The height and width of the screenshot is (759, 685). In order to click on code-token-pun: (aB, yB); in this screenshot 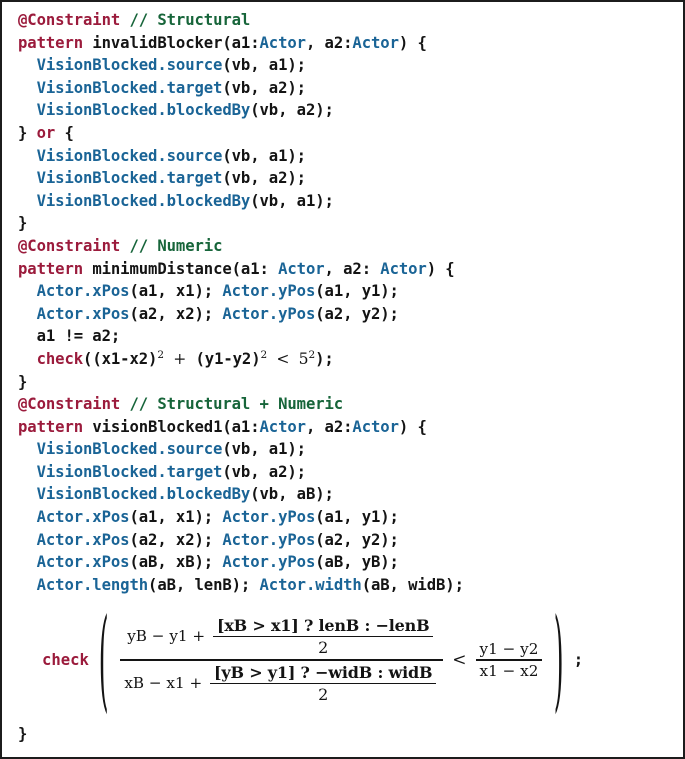, I will do `click(357, 562)`.